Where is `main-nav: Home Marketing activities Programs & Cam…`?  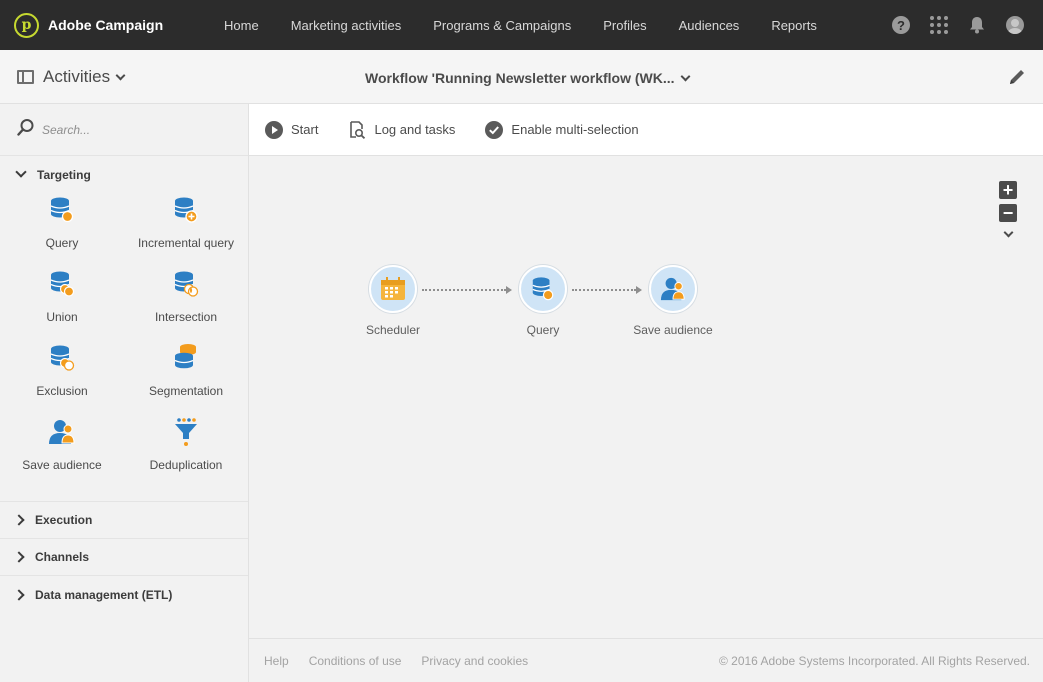 main-nav: Home Marketing activities Programs & Cam… is located at coordinates (536, 25).